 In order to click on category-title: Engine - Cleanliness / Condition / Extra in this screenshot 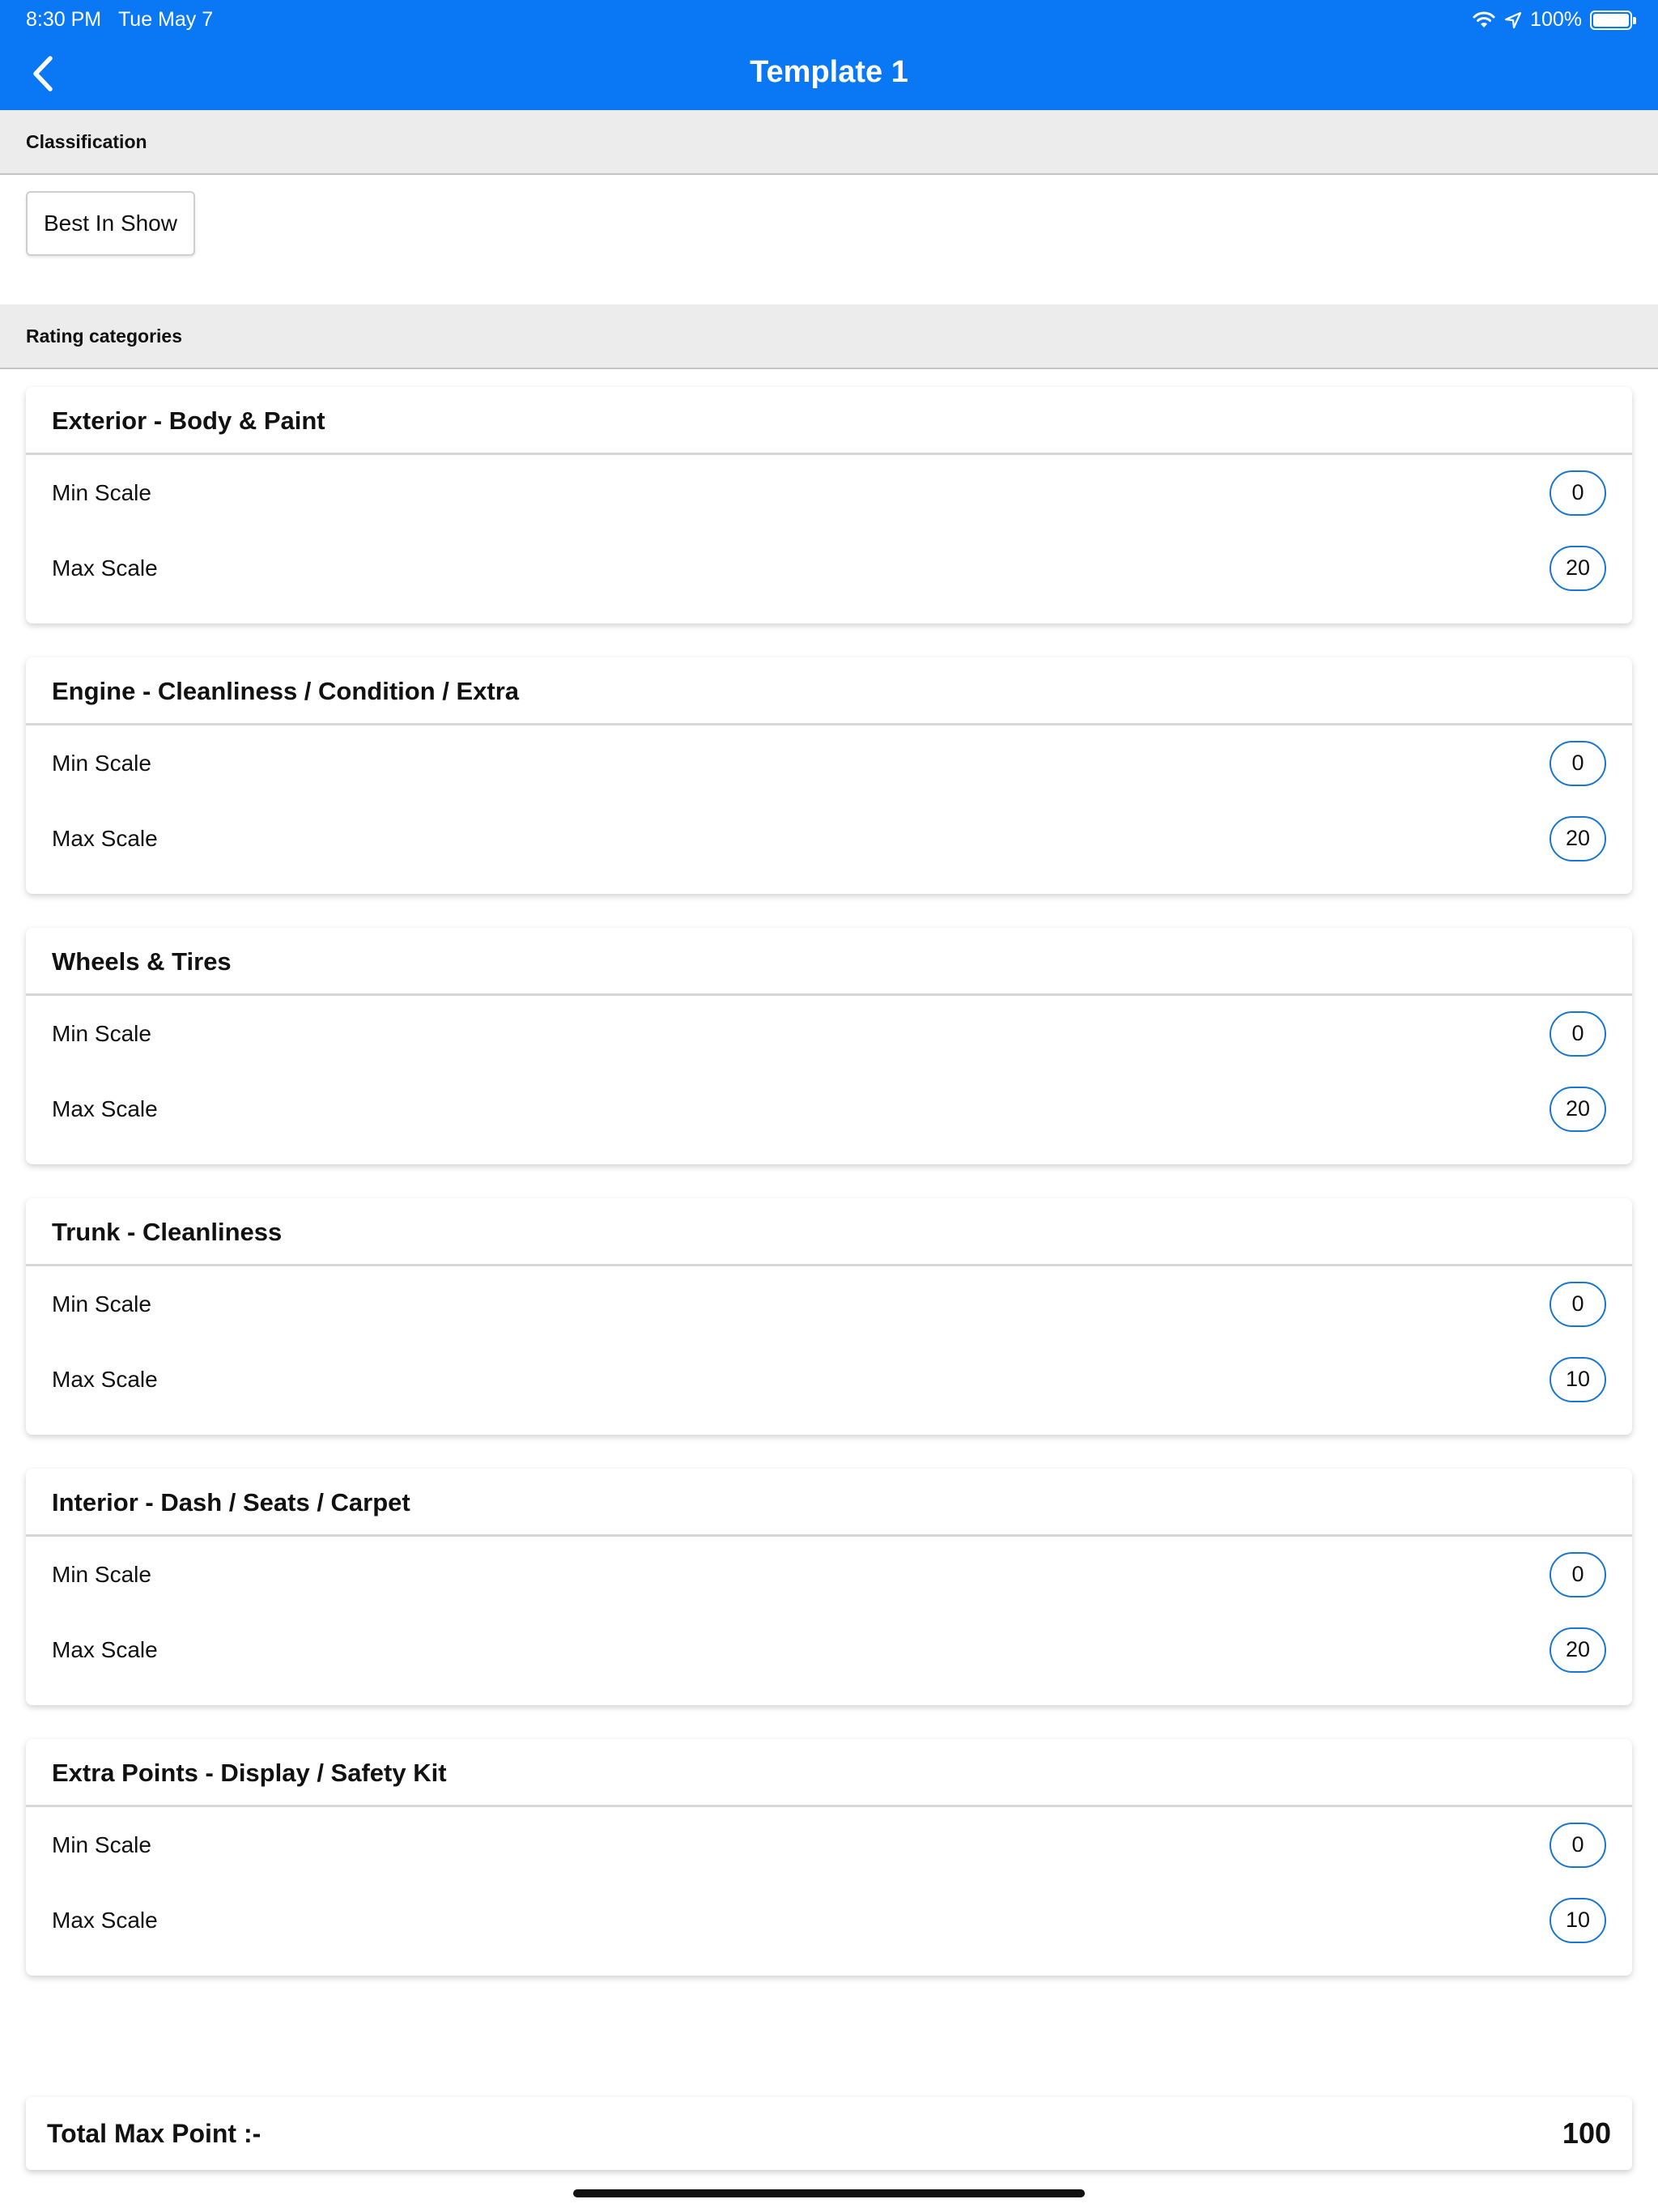, I will do `click(829, 691)`.